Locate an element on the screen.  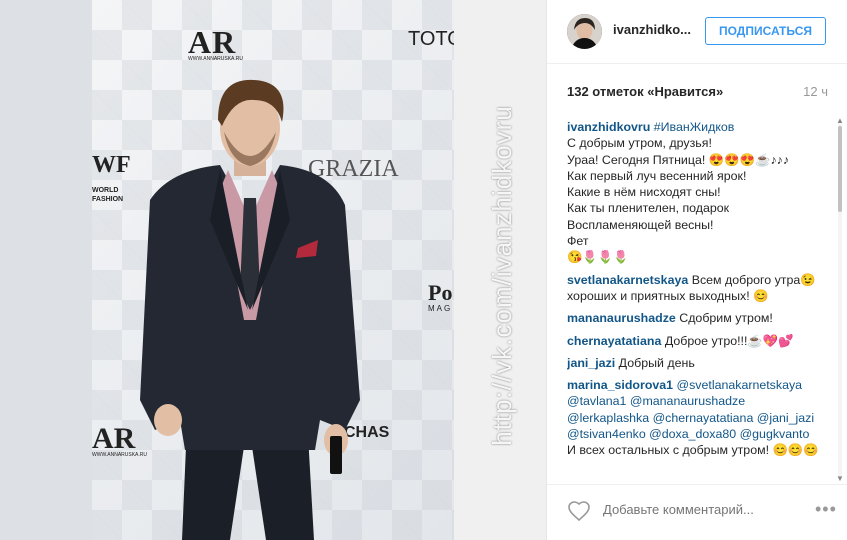
ar-logo-bottom: AR is located at coordinates (114, 438).